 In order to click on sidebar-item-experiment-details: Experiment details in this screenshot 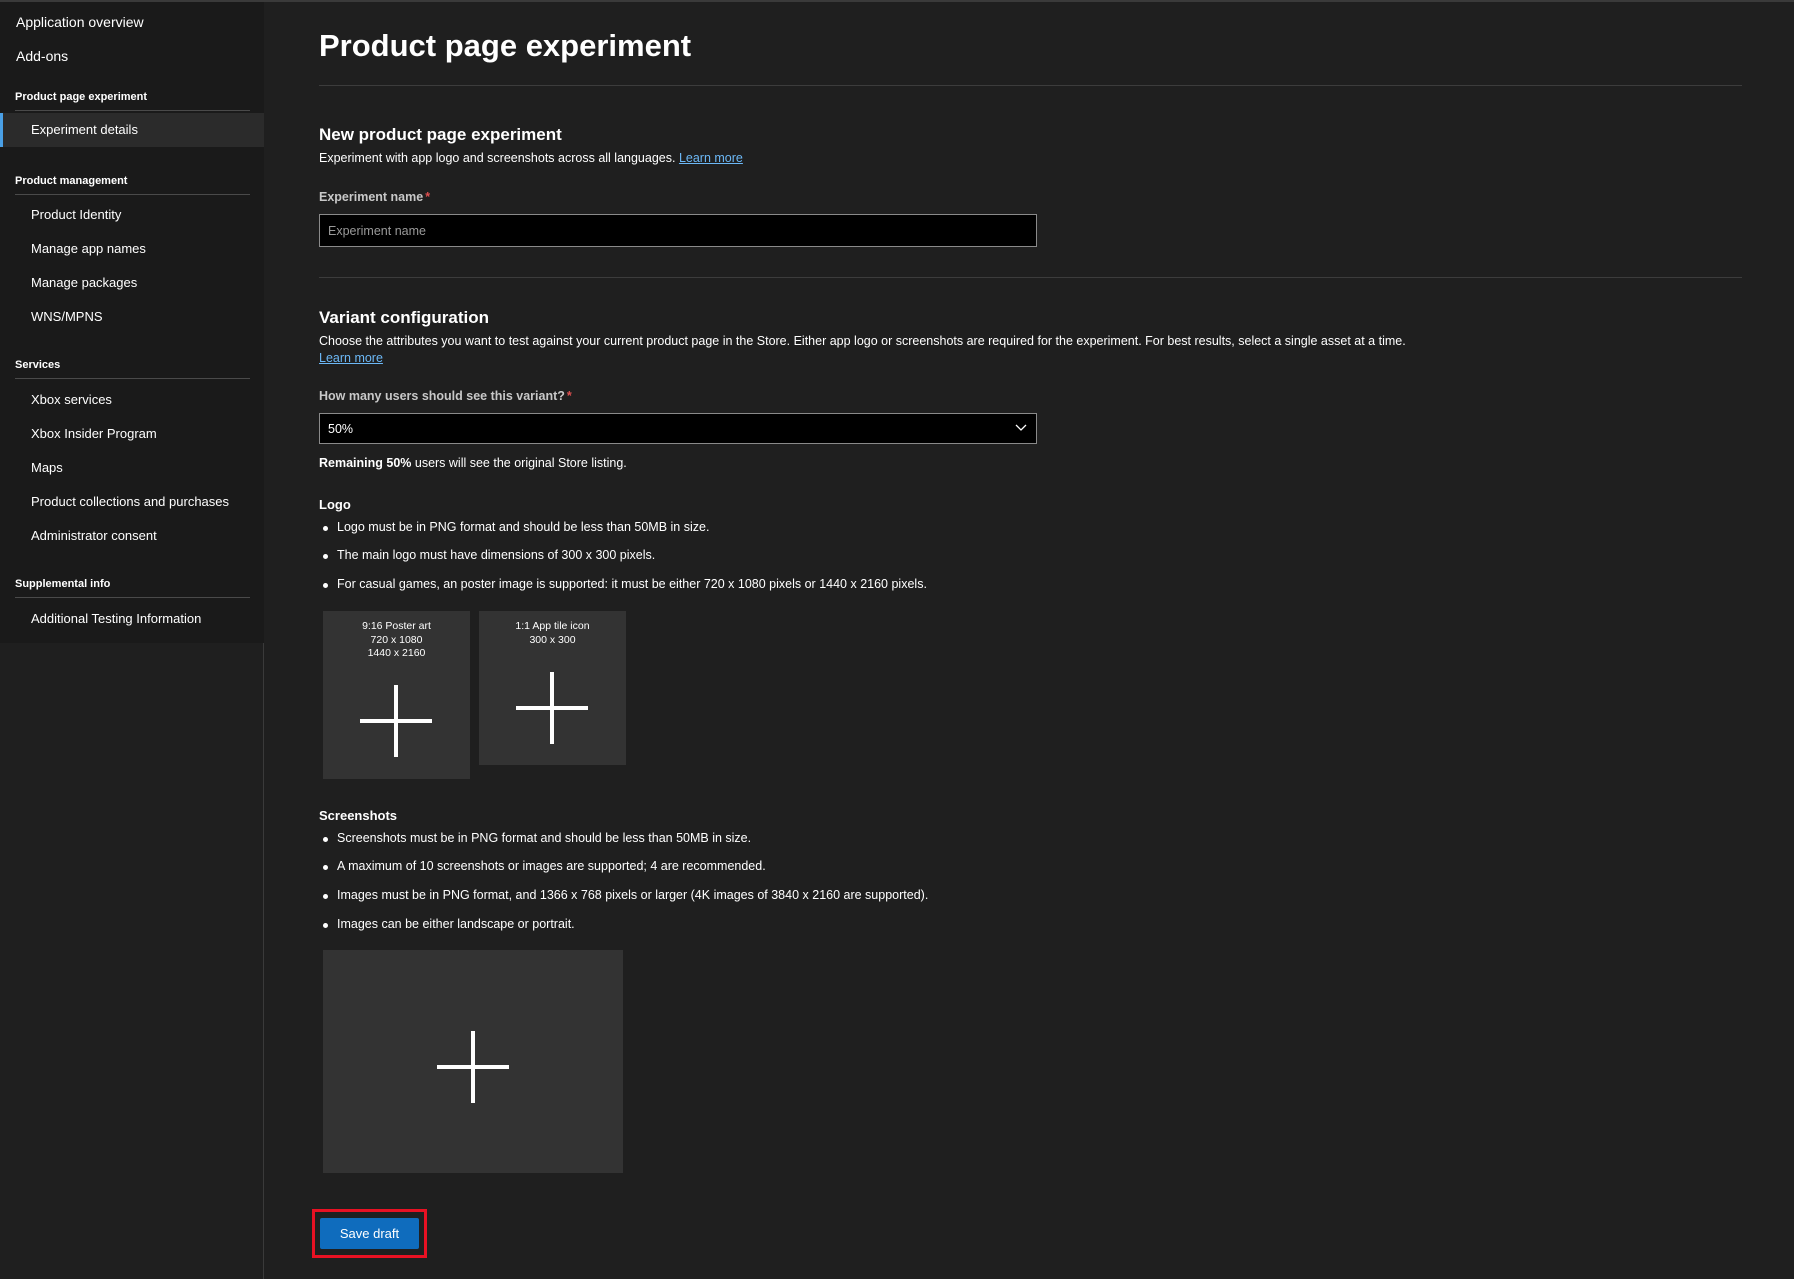, I will do `click(132, 130)`.